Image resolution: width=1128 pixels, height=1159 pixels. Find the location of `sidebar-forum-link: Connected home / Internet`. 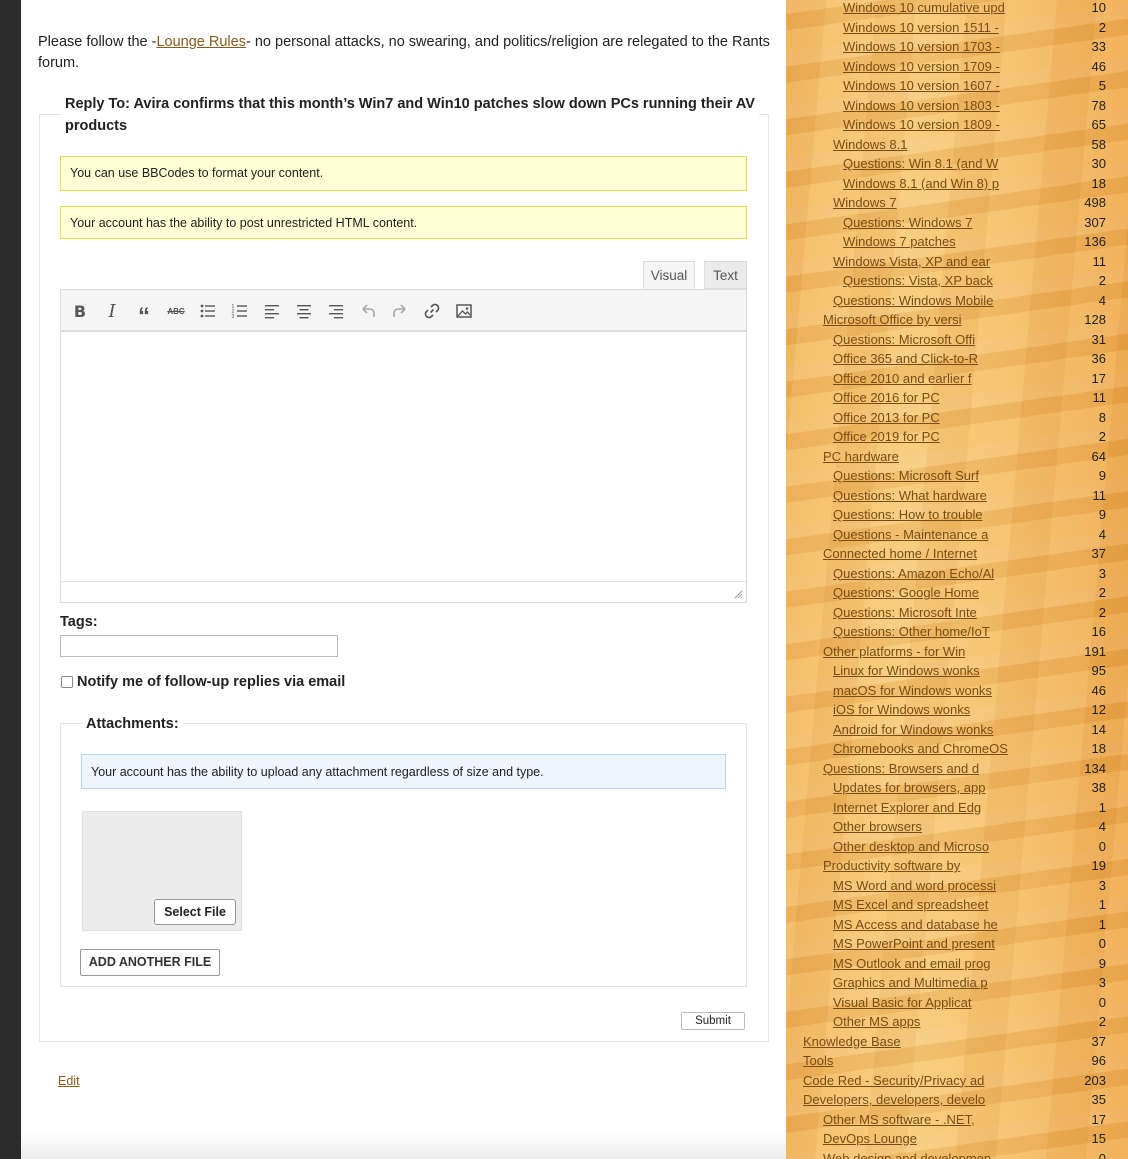

sidebar-forum-link: Connected home / Internet is located at coordinates (900, 553).